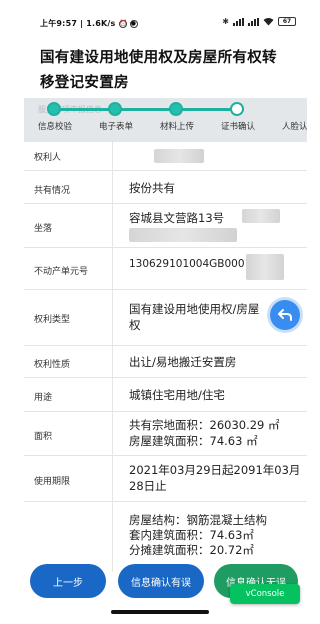  What do you see at coordinates (158, 70) in the screenshot?
I see `page-title: 国有建设用地使用权及房屋所有权转移登记安置房` at bounding box center [158, 70].